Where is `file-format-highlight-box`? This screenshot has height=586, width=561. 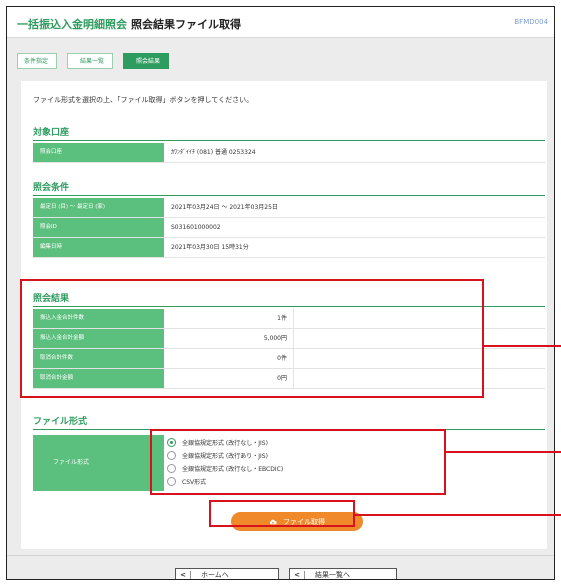 file-format-highlight-box is located at coordinates (298, 462).